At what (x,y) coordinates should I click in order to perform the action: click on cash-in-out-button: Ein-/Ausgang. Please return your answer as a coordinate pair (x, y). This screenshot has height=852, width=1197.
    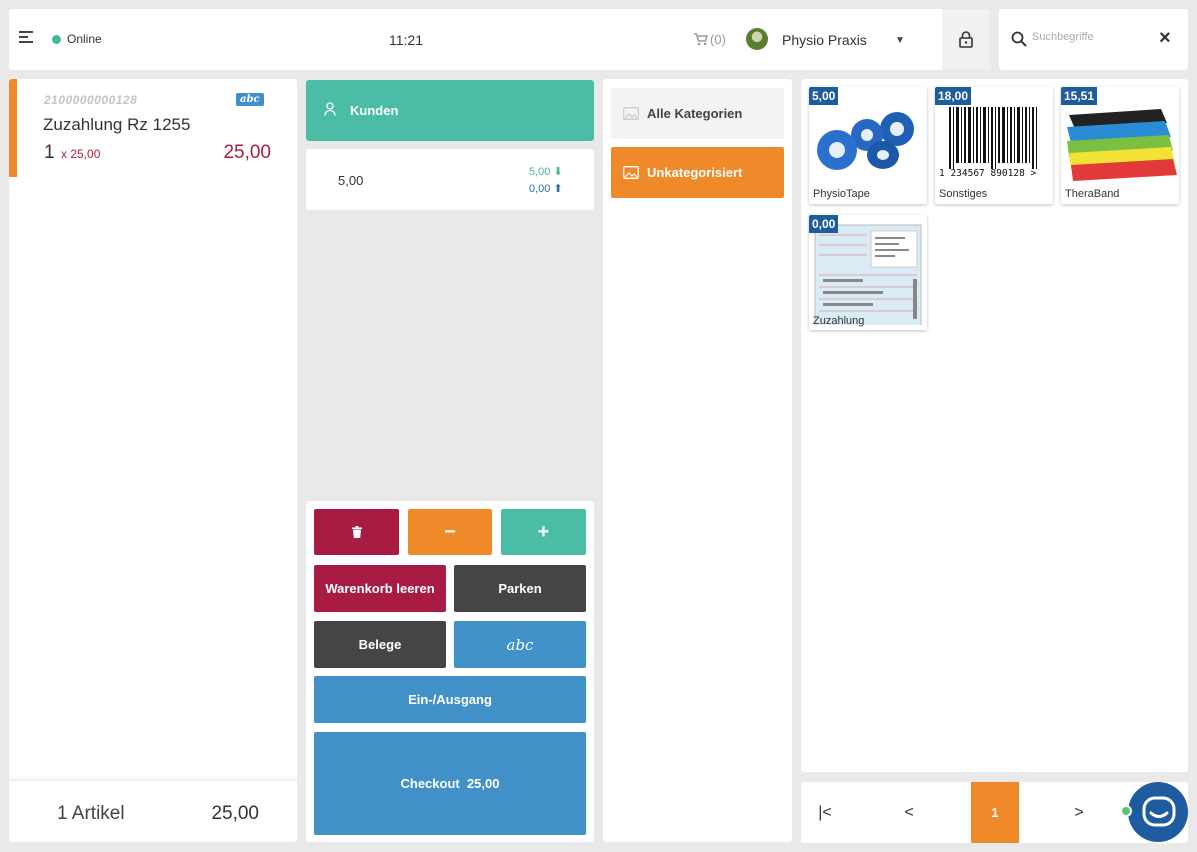
    Looking at the image, I should click on (450, 699).